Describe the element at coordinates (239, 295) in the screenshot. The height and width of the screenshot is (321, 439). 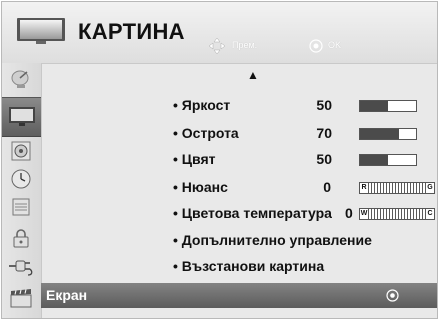
I see `menu-item-screen: Екран` at that location.